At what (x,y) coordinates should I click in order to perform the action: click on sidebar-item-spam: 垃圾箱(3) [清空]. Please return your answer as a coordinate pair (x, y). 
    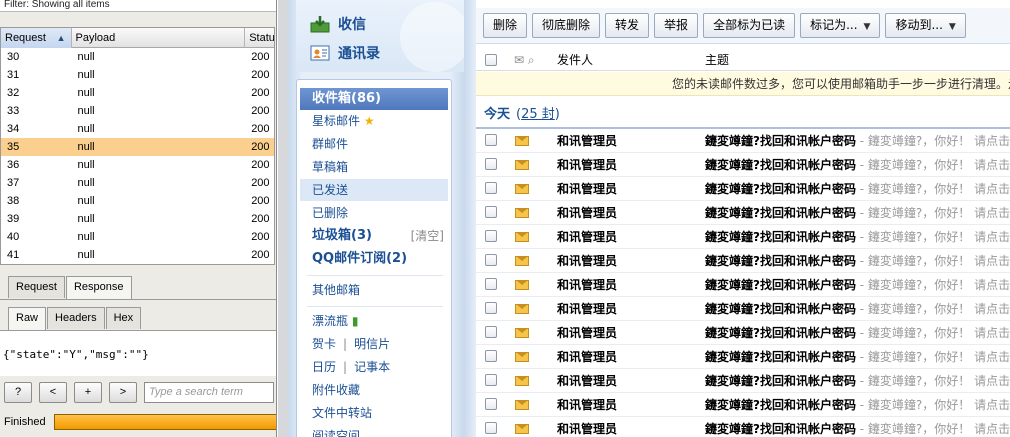
    Looking at the image, I should click on (374, 236).